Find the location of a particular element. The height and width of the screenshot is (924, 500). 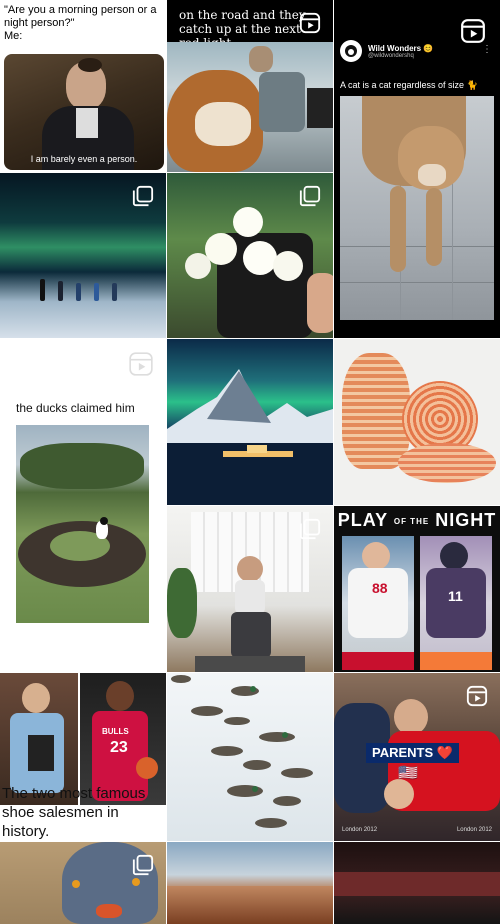

hand is located at coordinates (320, 303).